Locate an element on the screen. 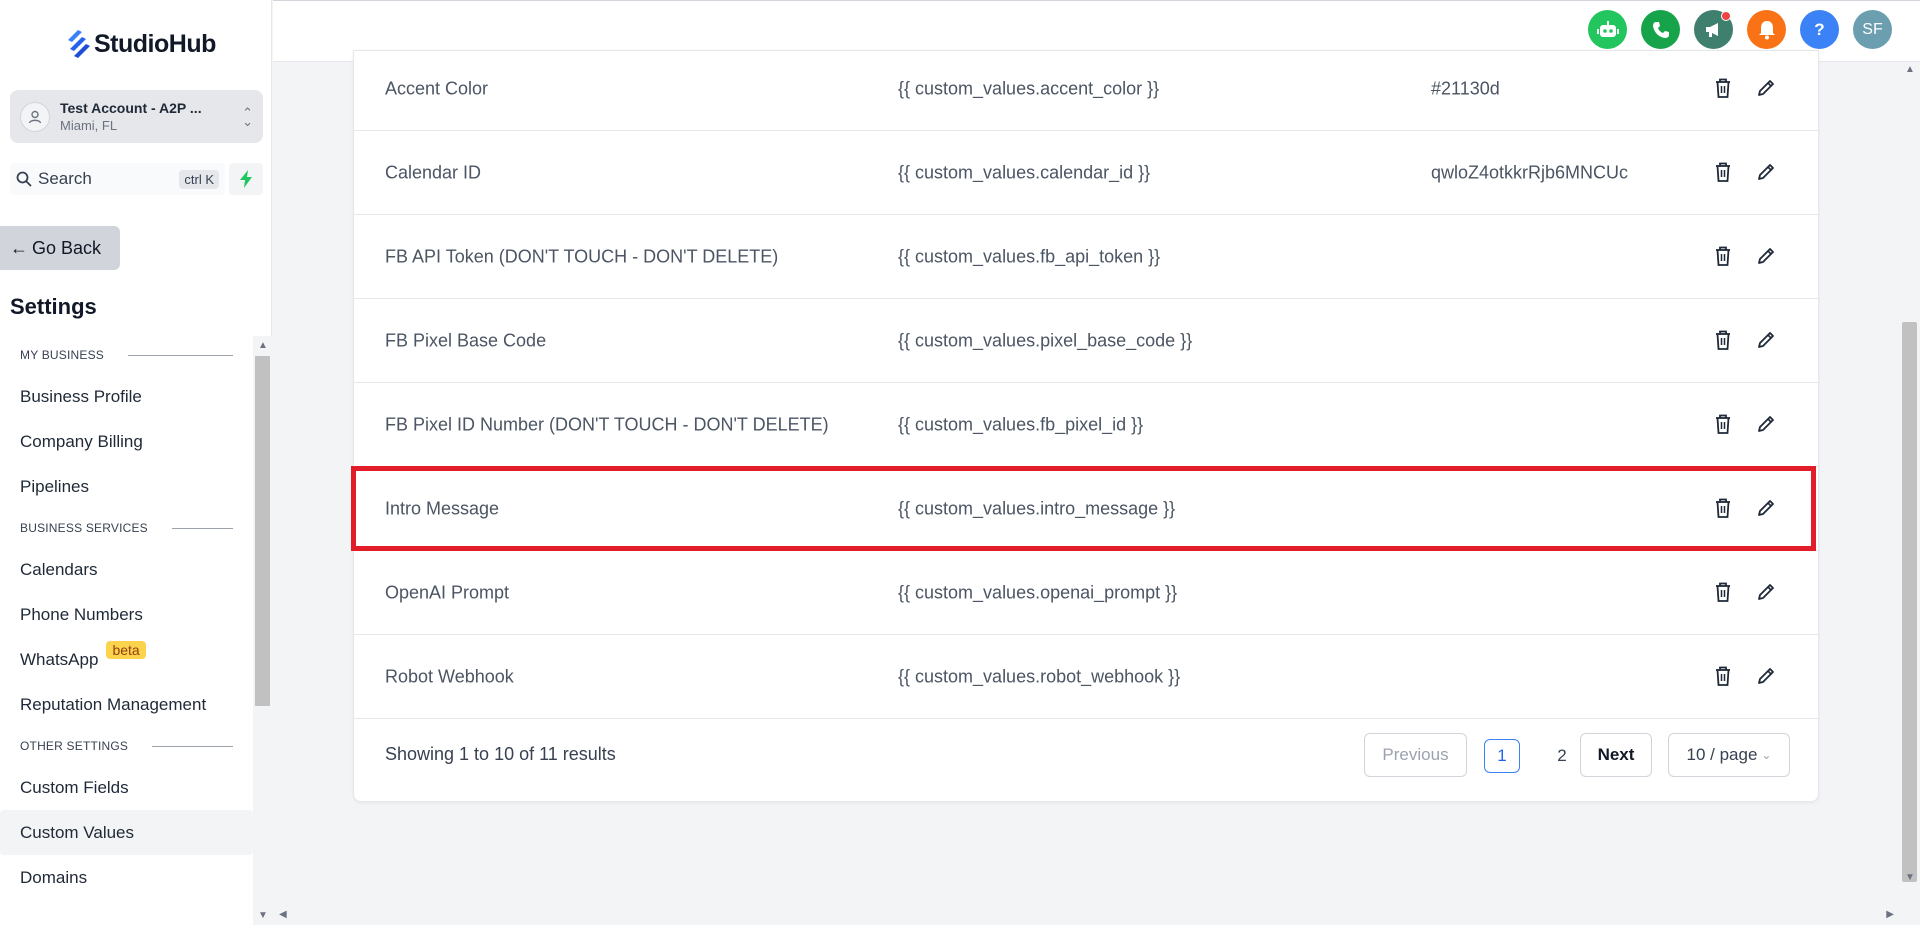  nav-item-calendars: Calendars is located at coordinates (126, 569).